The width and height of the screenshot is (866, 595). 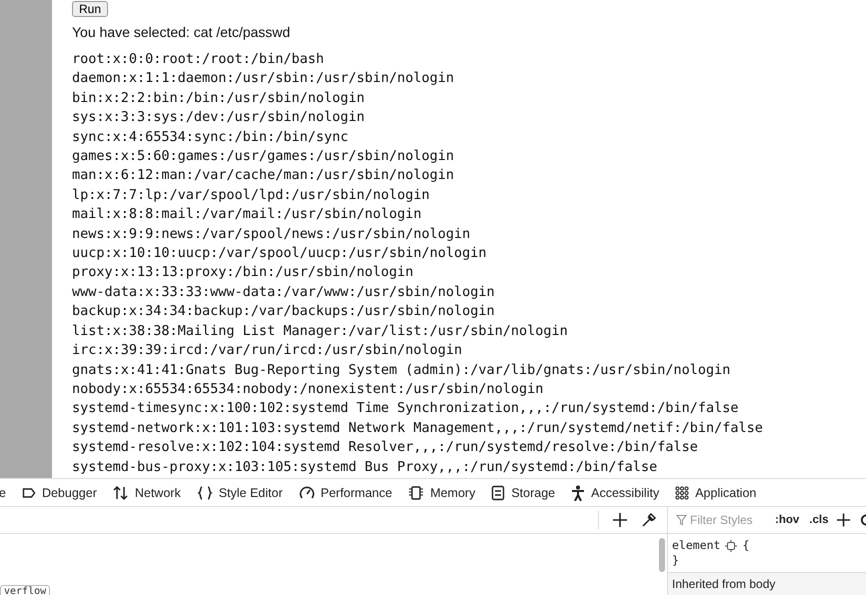 What do you see at coordinates (219, 118) in the screenshot?
I see `output-line: sys:x:3:3:sys:/dev:/usr/sbin/nologin` at bounding box center [219, 118].